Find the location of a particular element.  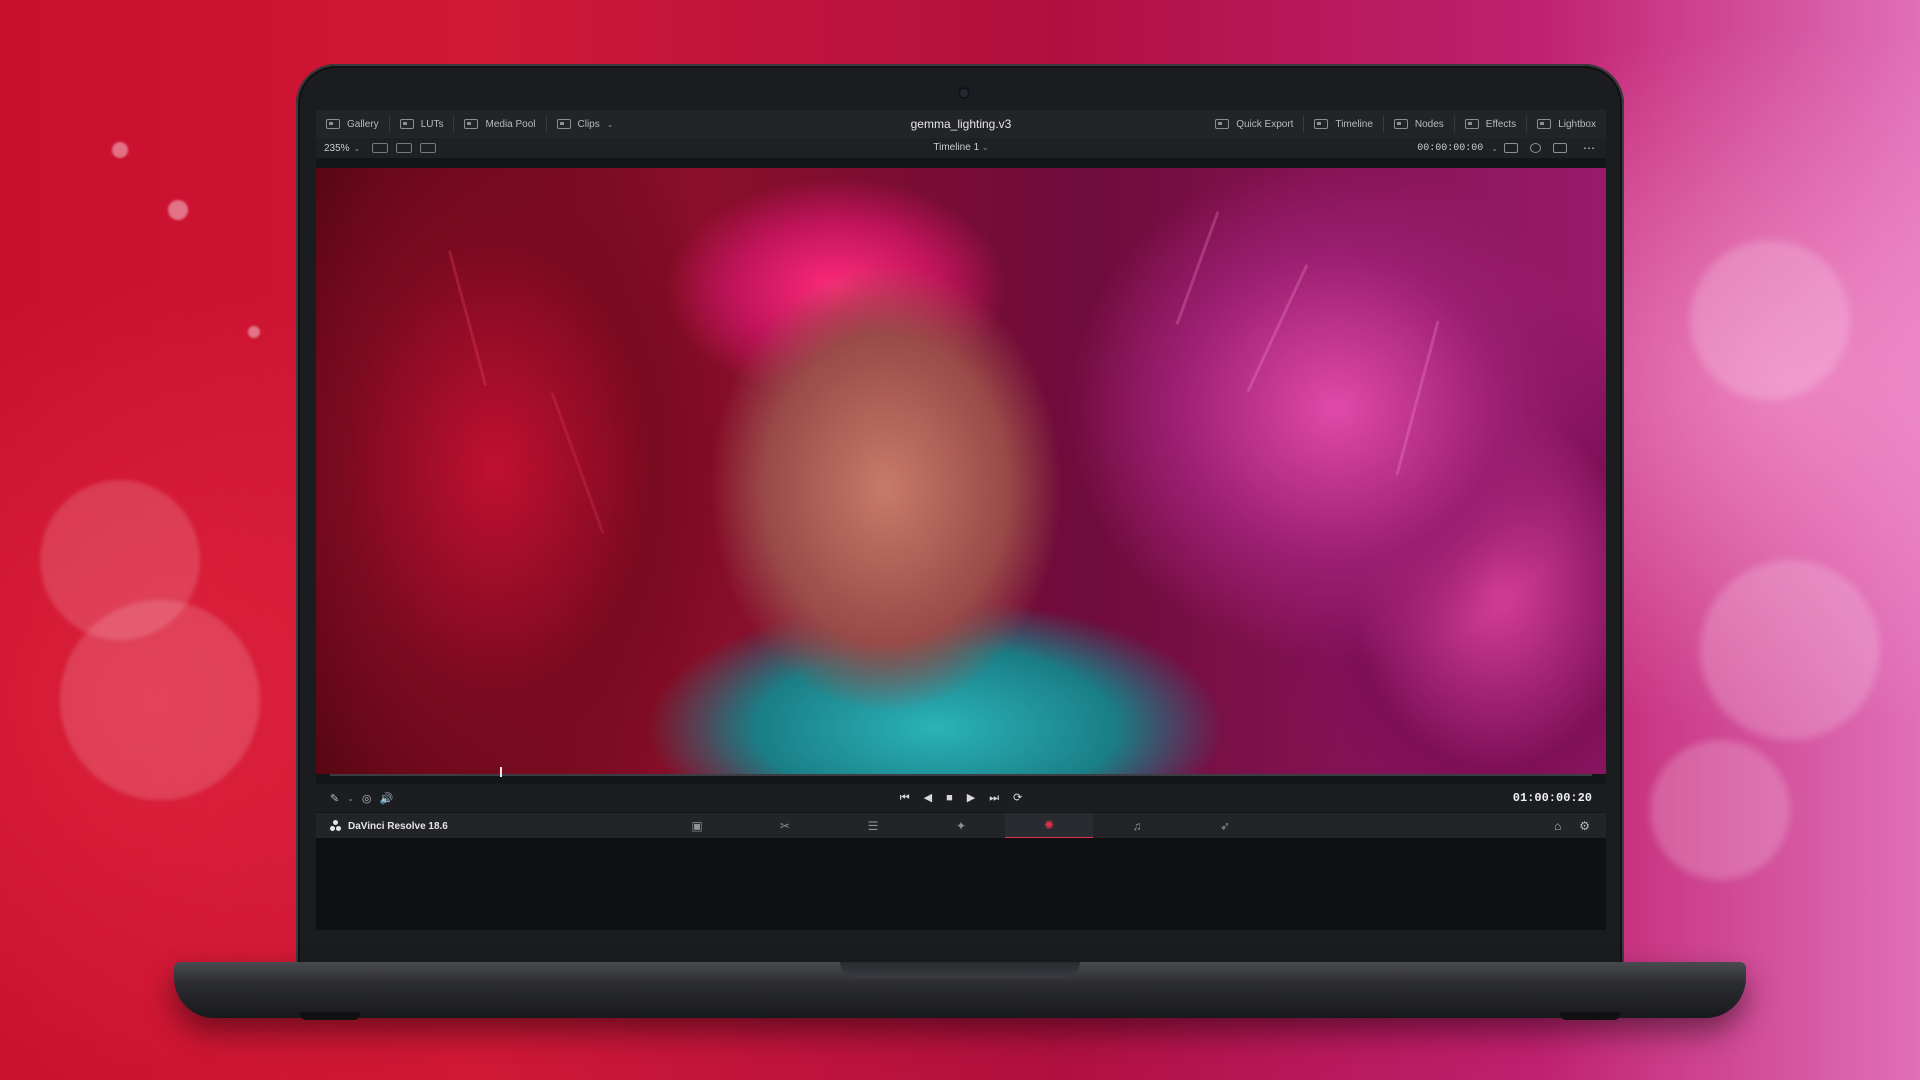

tab-deliver: ➶ is located at coordinates (1225, 826).